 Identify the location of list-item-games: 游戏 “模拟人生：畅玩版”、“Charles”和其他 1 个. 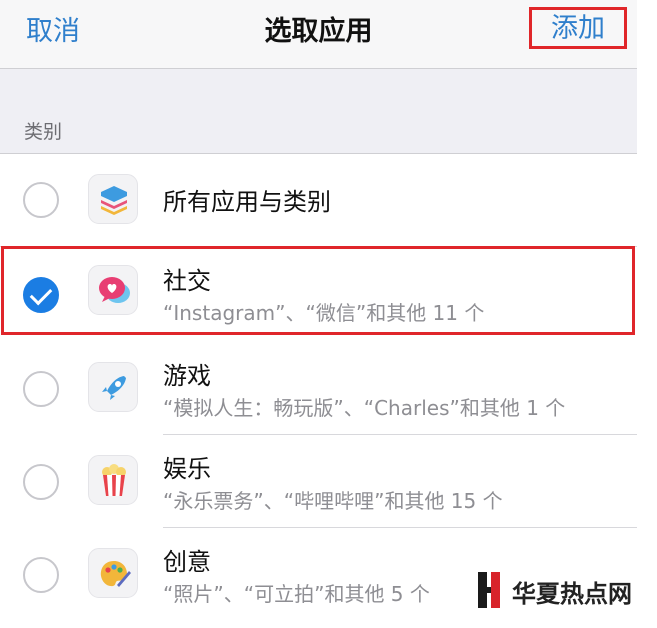
(318, 388).